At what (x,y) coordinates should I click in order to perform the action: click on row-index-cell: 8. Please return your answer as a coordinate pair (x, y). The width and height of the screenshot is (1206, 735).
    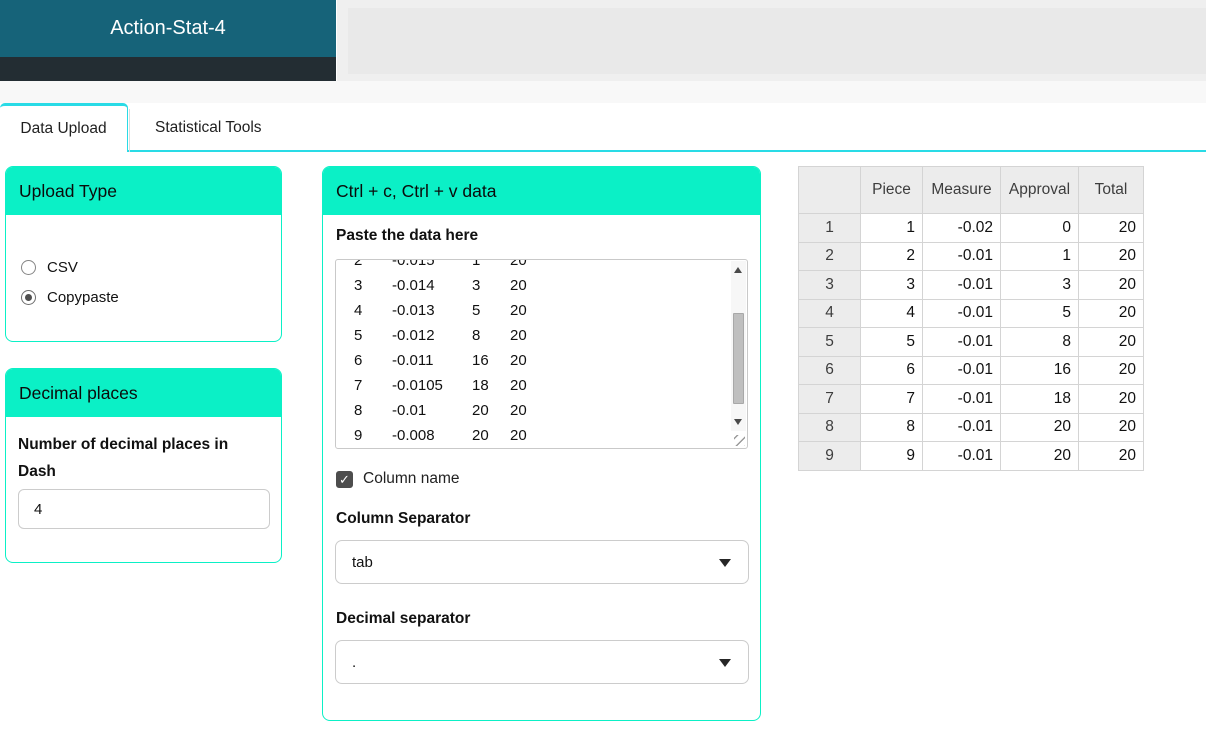
    Looking at the image, I should click on (829, 427).